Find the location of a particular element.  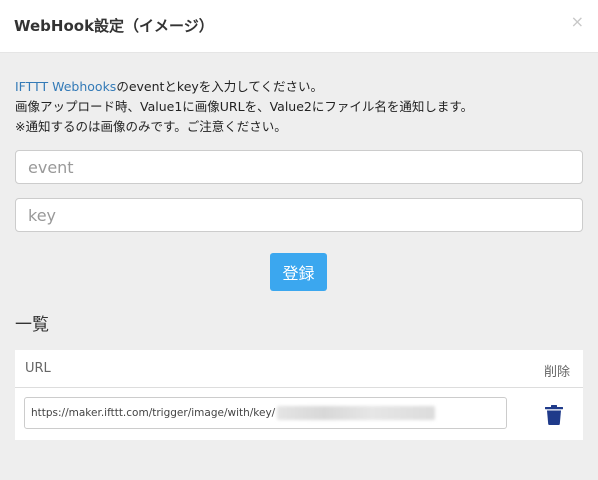

column-header-delete: 削除 is located at coordinates (556, 372).